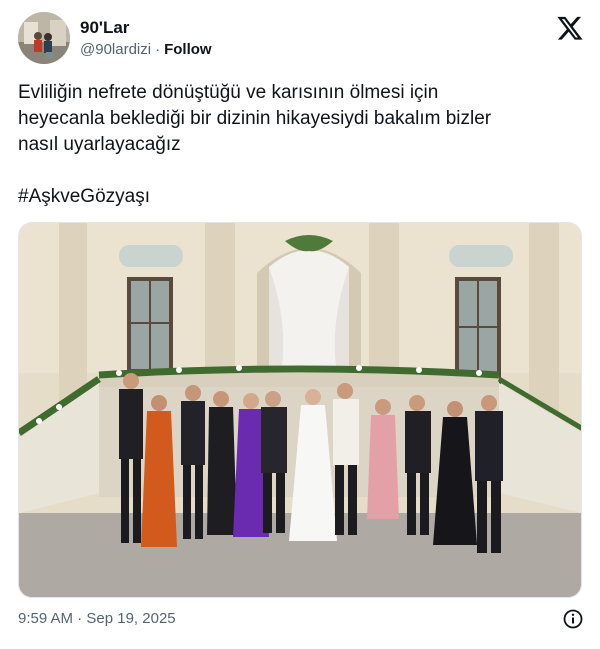 The width and height of the screenshot is (600, 649). I want to click on avatar, so click(44, 38).